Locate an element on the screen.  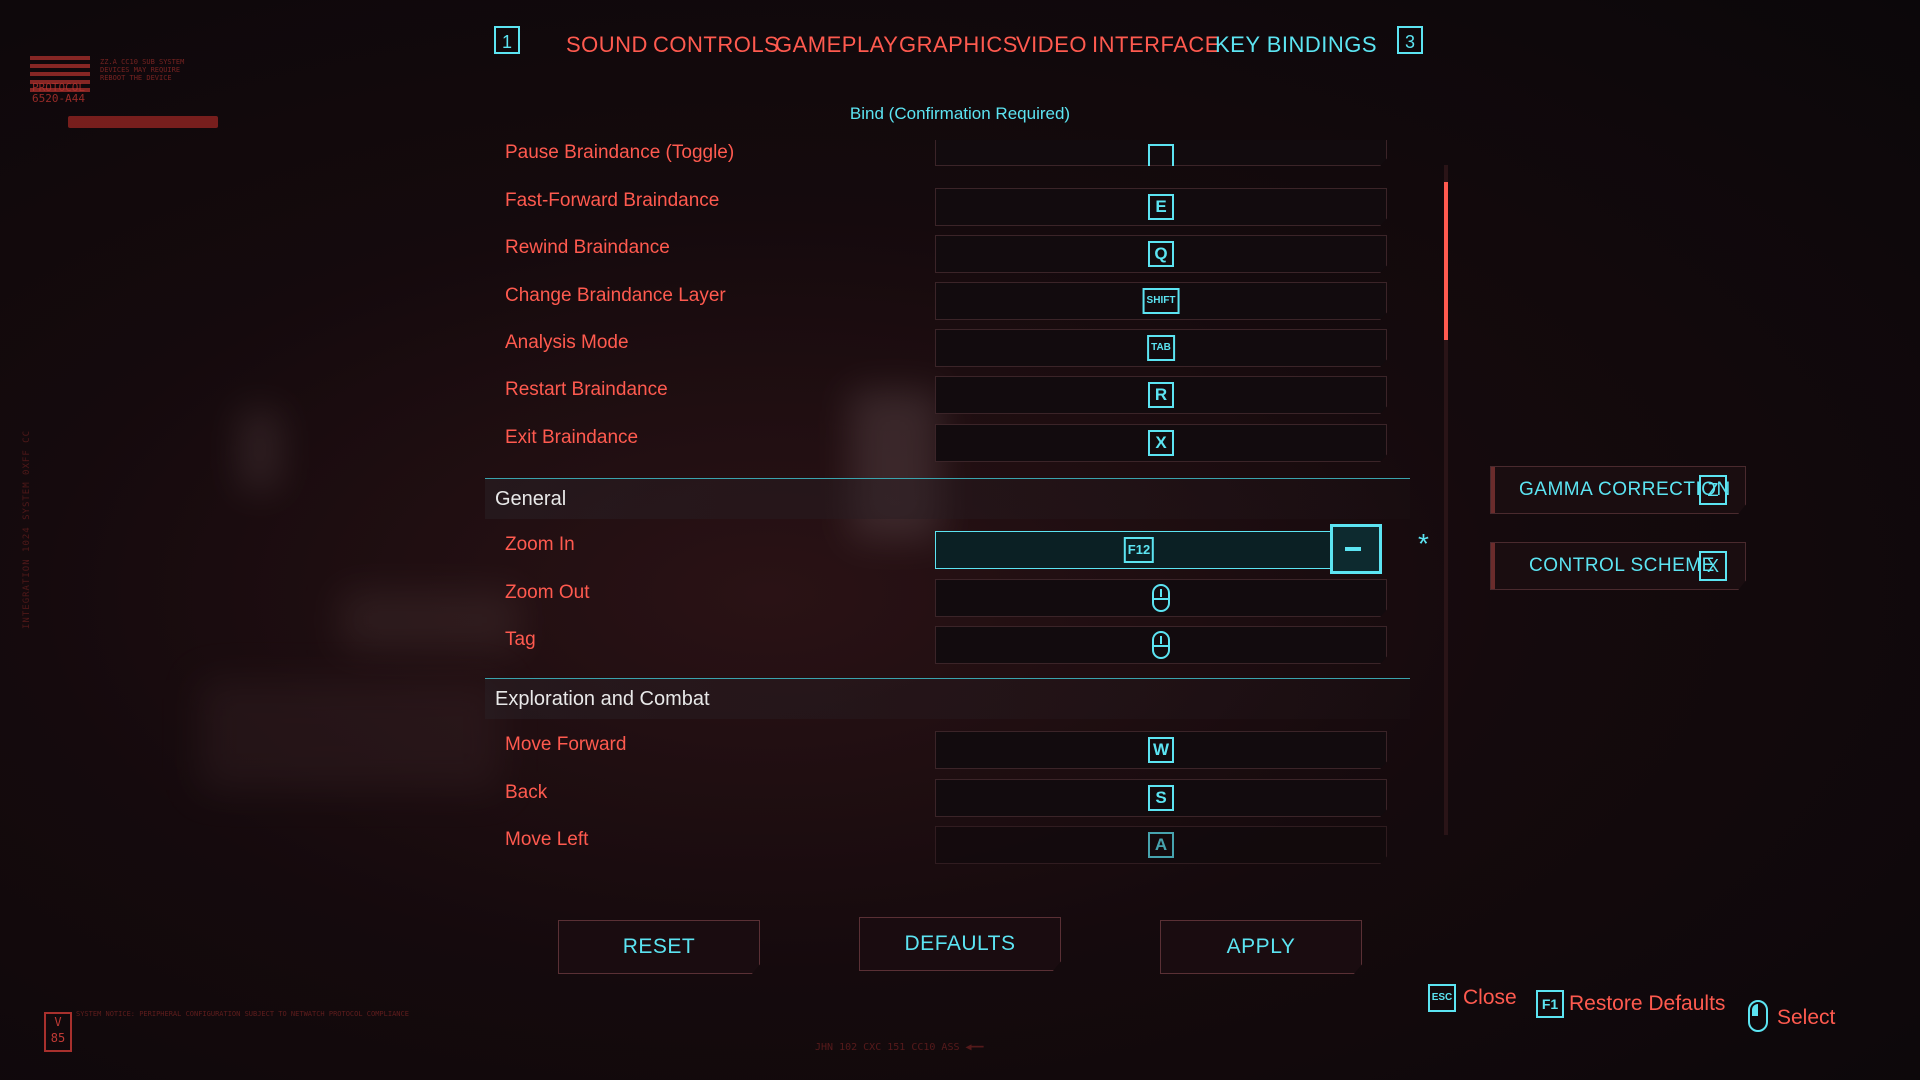
key-z-icon: Z is located at coordinates (1713, 490).